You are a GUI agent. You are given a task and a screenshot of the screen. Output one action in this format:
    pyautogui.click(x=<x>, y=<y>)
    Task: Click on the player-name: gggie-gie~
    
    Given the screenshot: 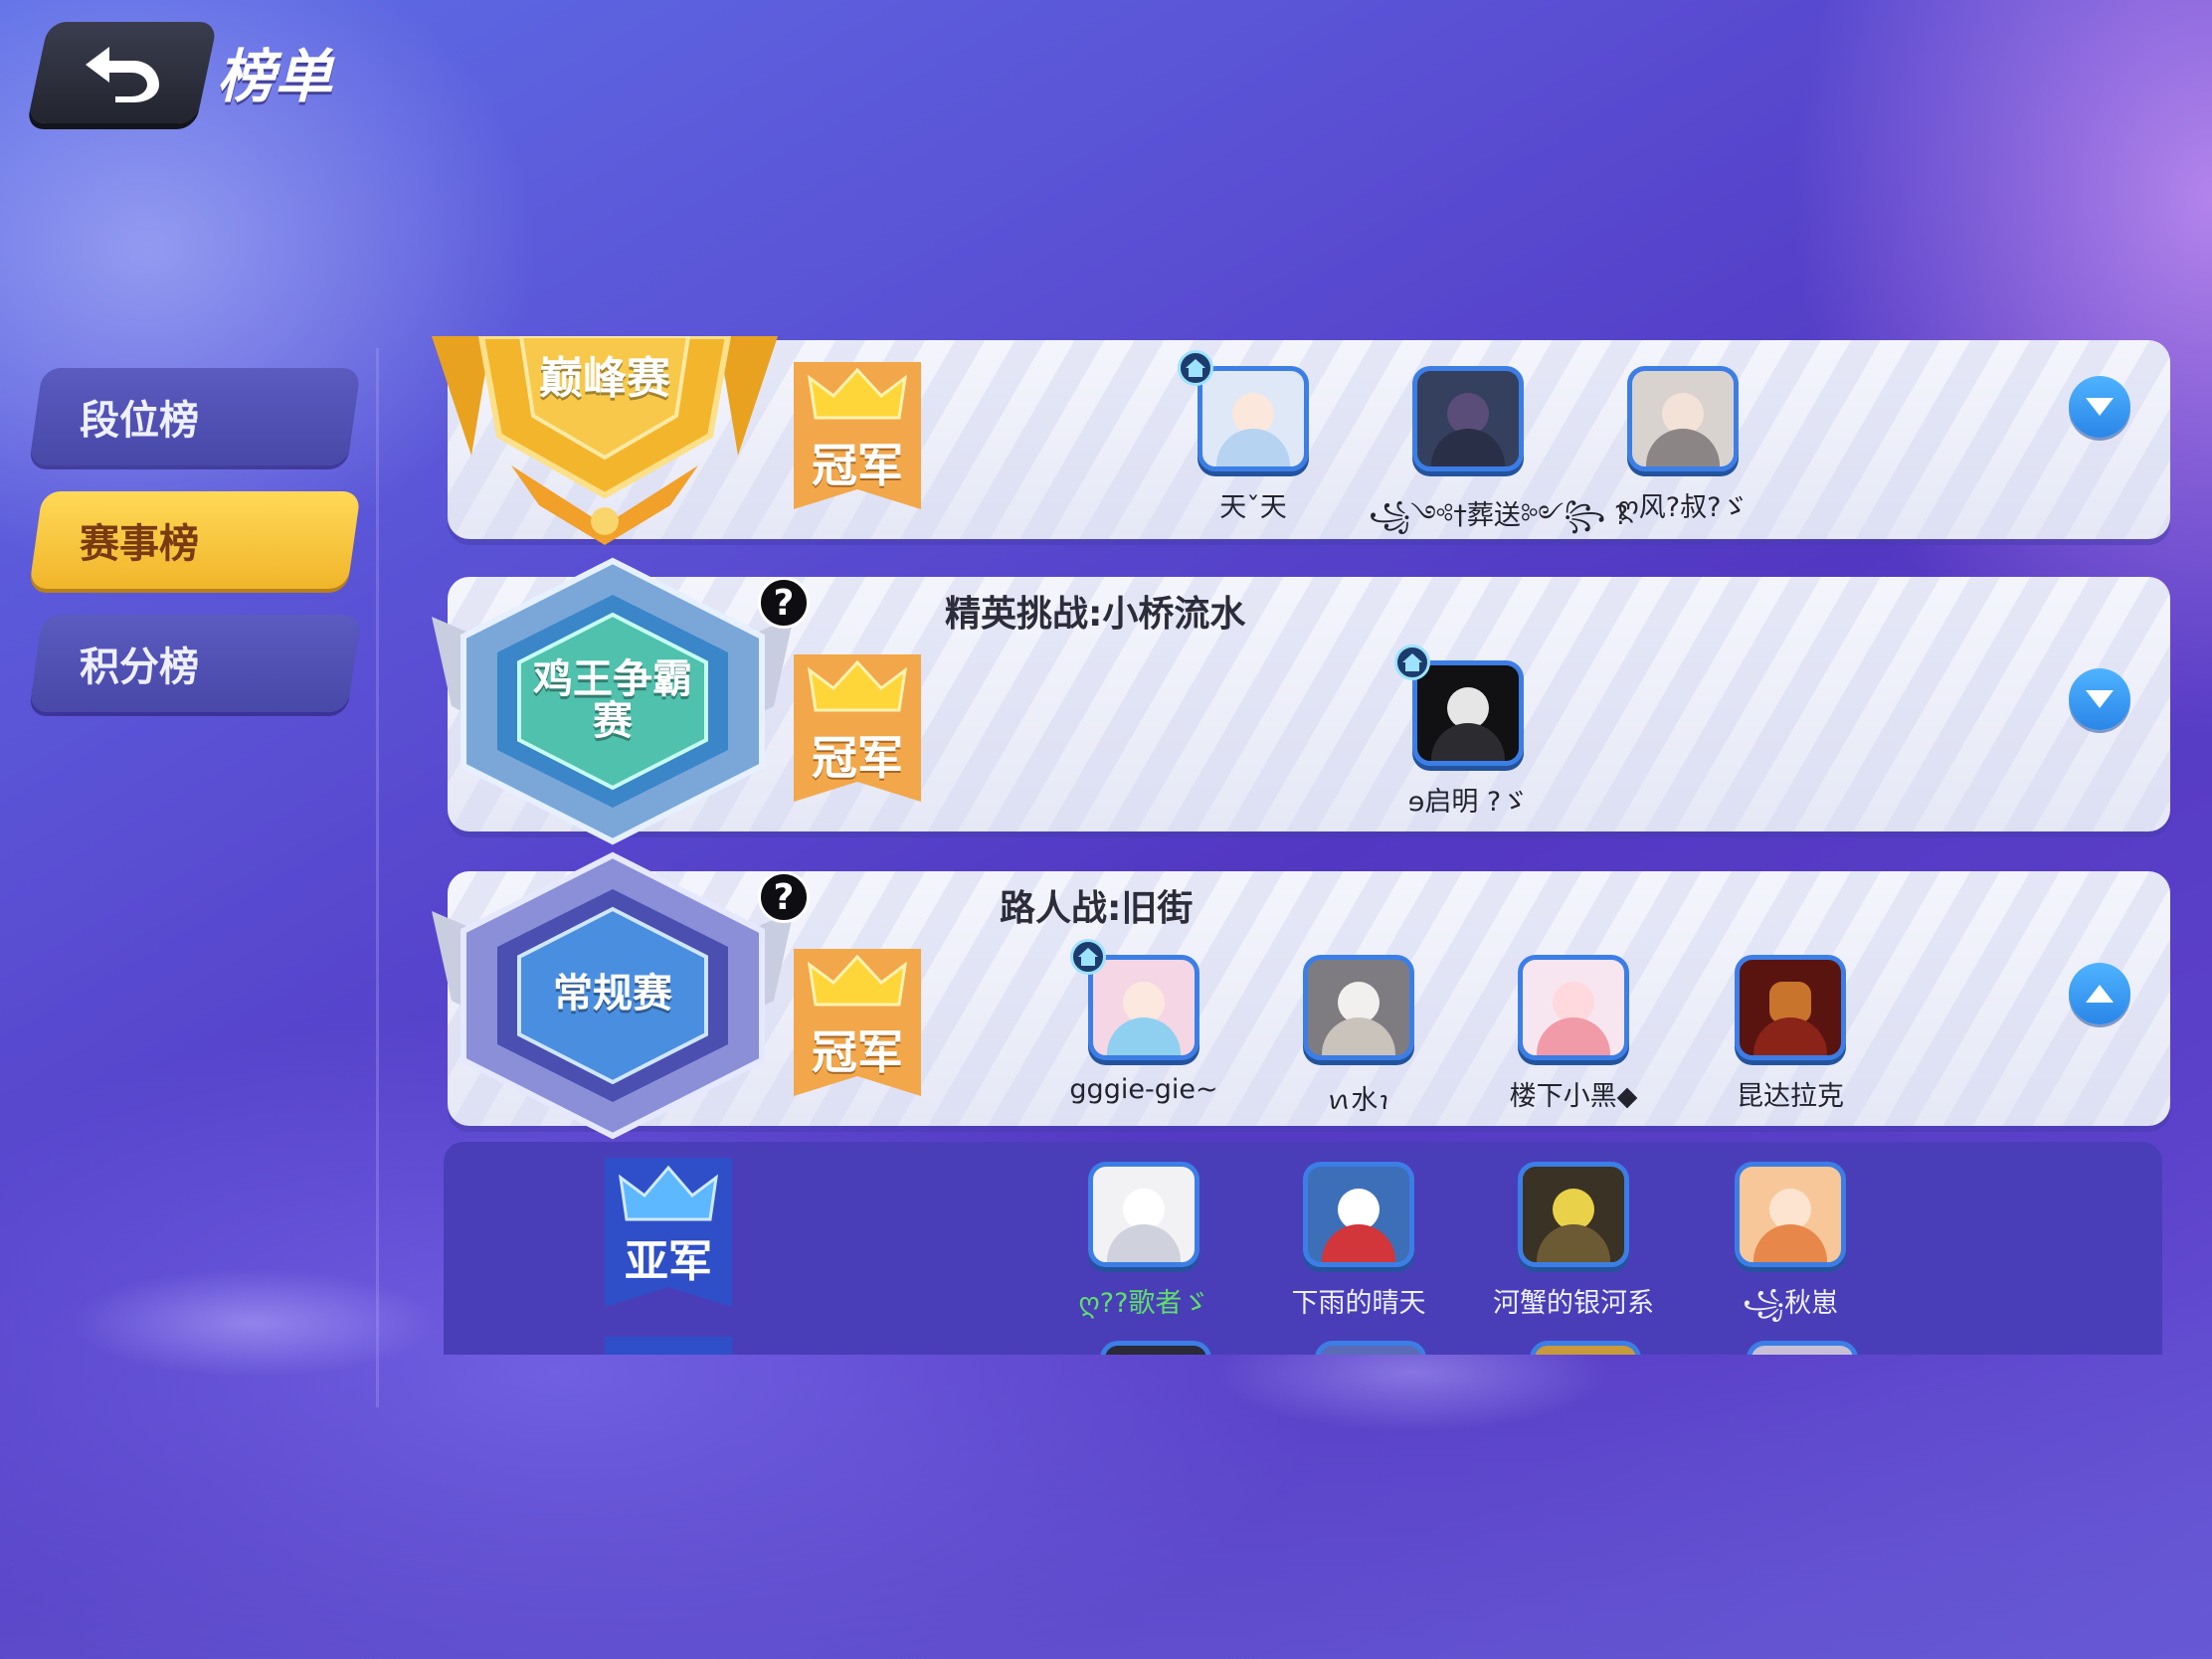 What is the action you would take?
    pyautogui.click(x=1143, y=1089)
    